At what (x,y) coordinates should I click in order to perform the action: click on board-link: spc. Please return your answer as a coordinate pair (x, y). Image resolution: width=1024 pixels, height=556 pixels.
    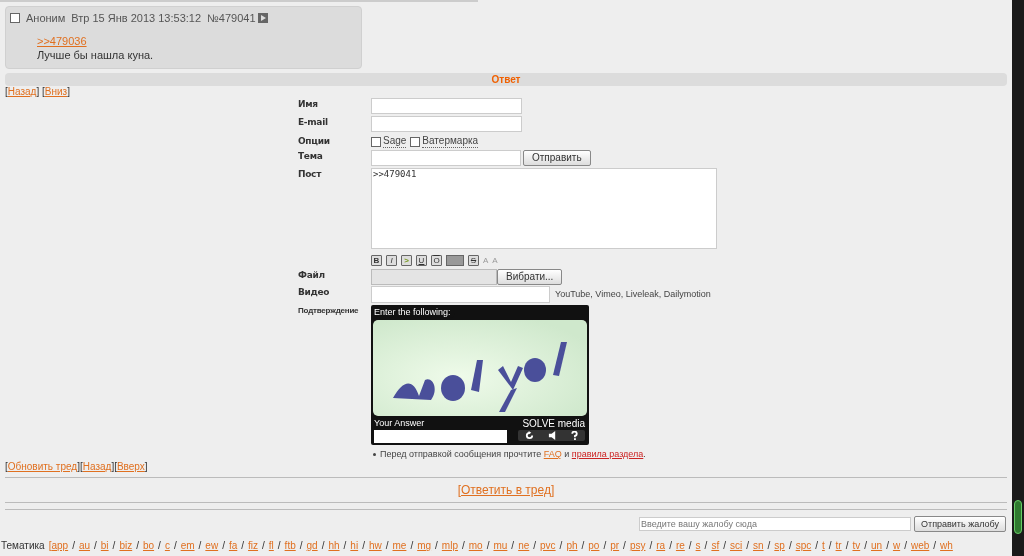
    Looking at the image, I should click on (803, 546).